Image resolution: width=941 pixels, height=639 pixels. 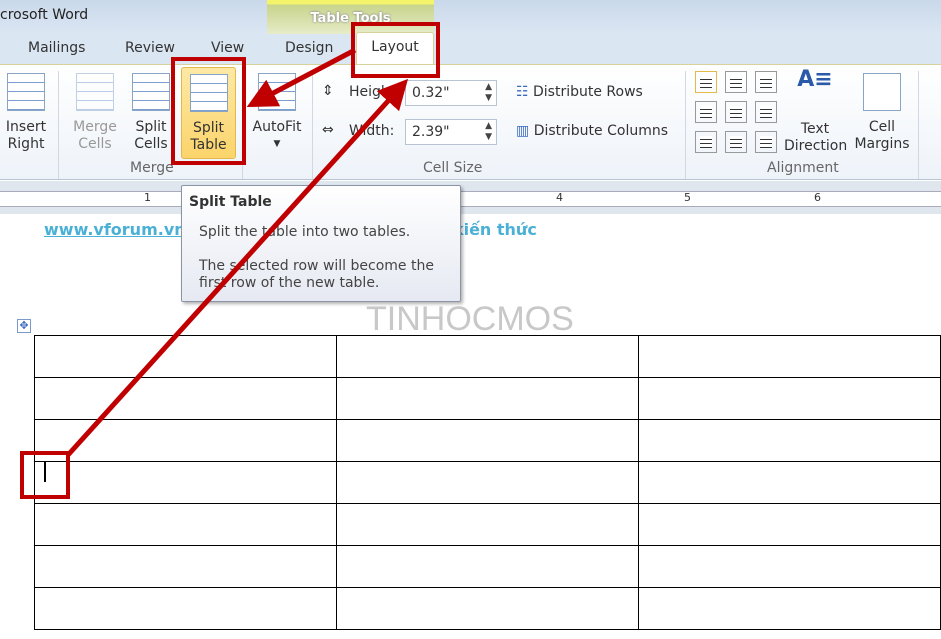 What do you see at coordinates (395, 50) in the screenshot?
I see `highlight-box-layout` at bounding box center [395, 50].